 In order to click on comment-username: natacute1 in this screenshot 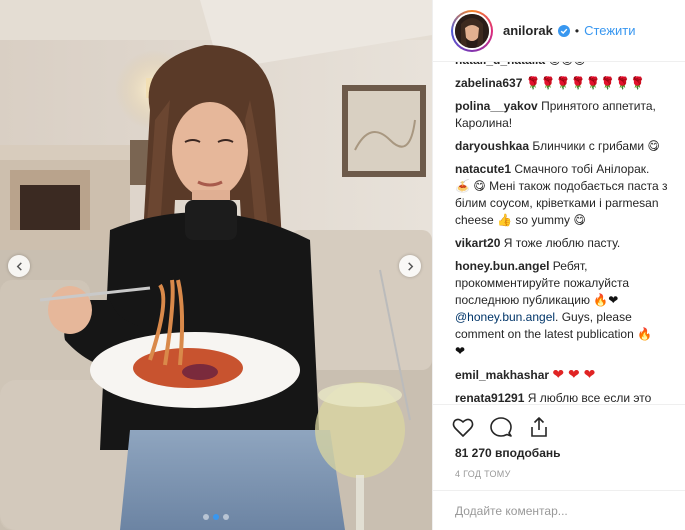, I will do `click(483, 169)`.